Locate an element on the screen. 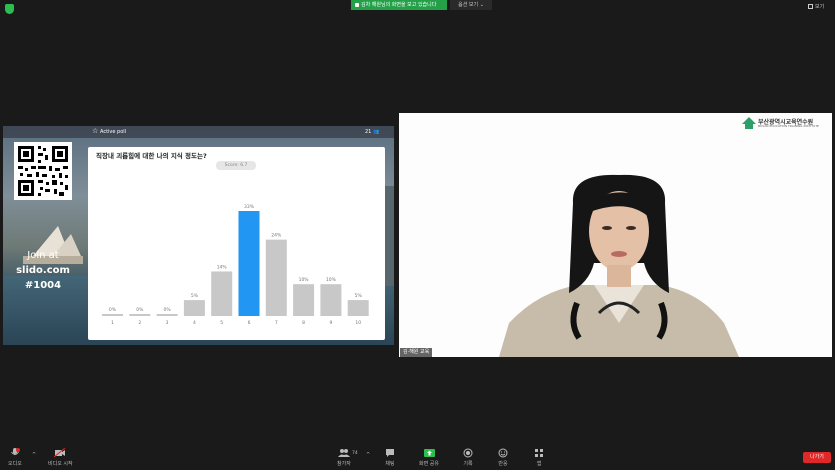  bar-category-label: 9 is located at coordinates (330, 323).